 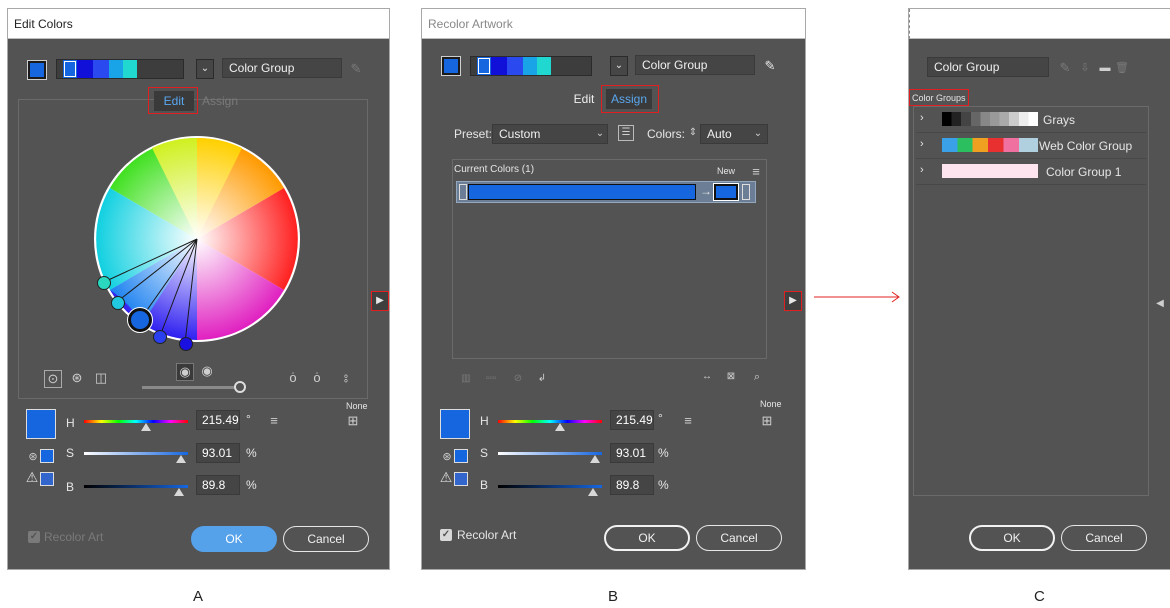 What do you see at coordinates (53, 379) in the screenshot?
I see `smooth-wheel-icon: ⊙` at bounding box center [53, 379].